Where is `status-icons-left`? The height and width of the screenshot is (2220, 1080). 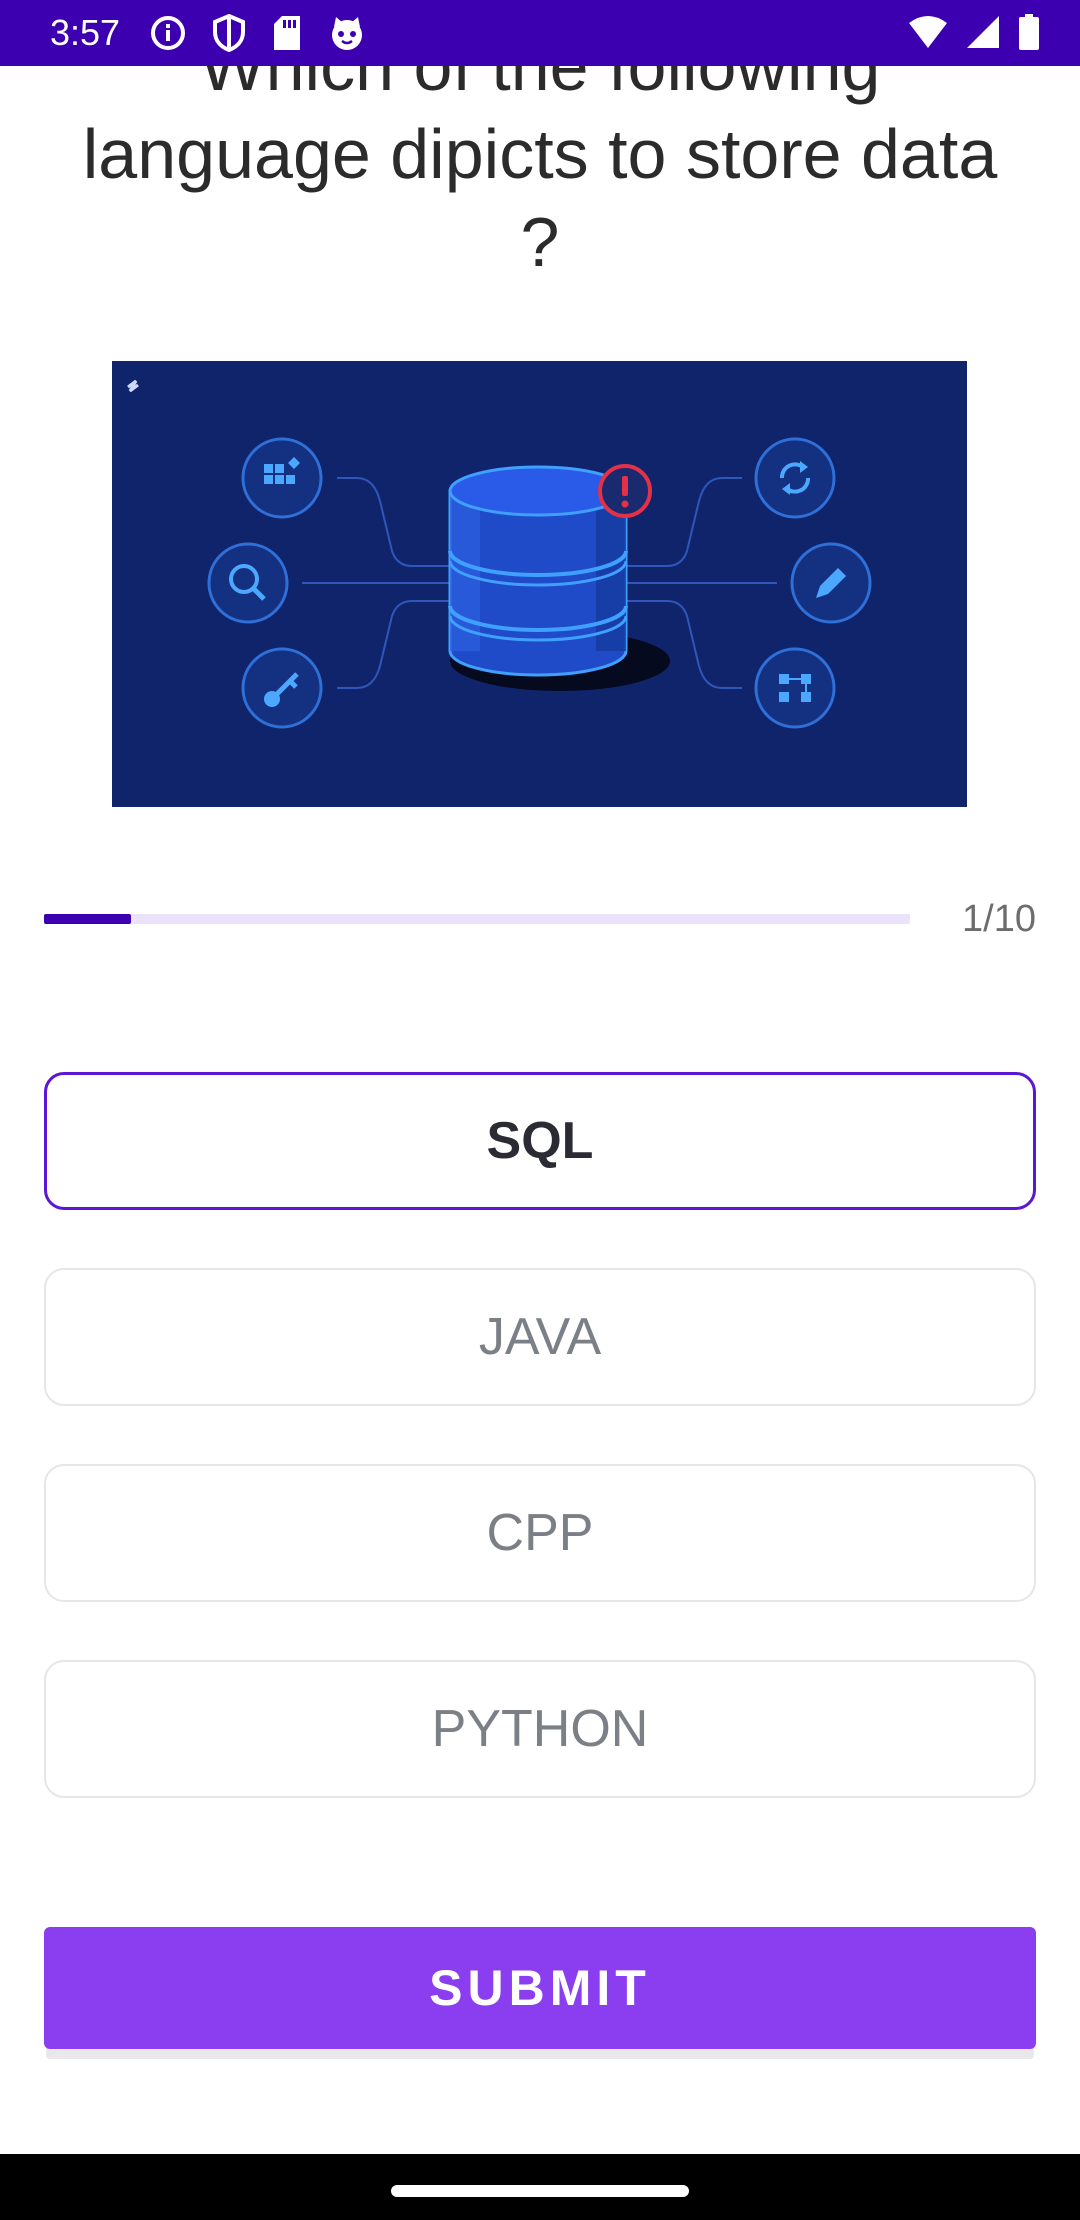
status-icons-left is located at coordinates (258, 33).